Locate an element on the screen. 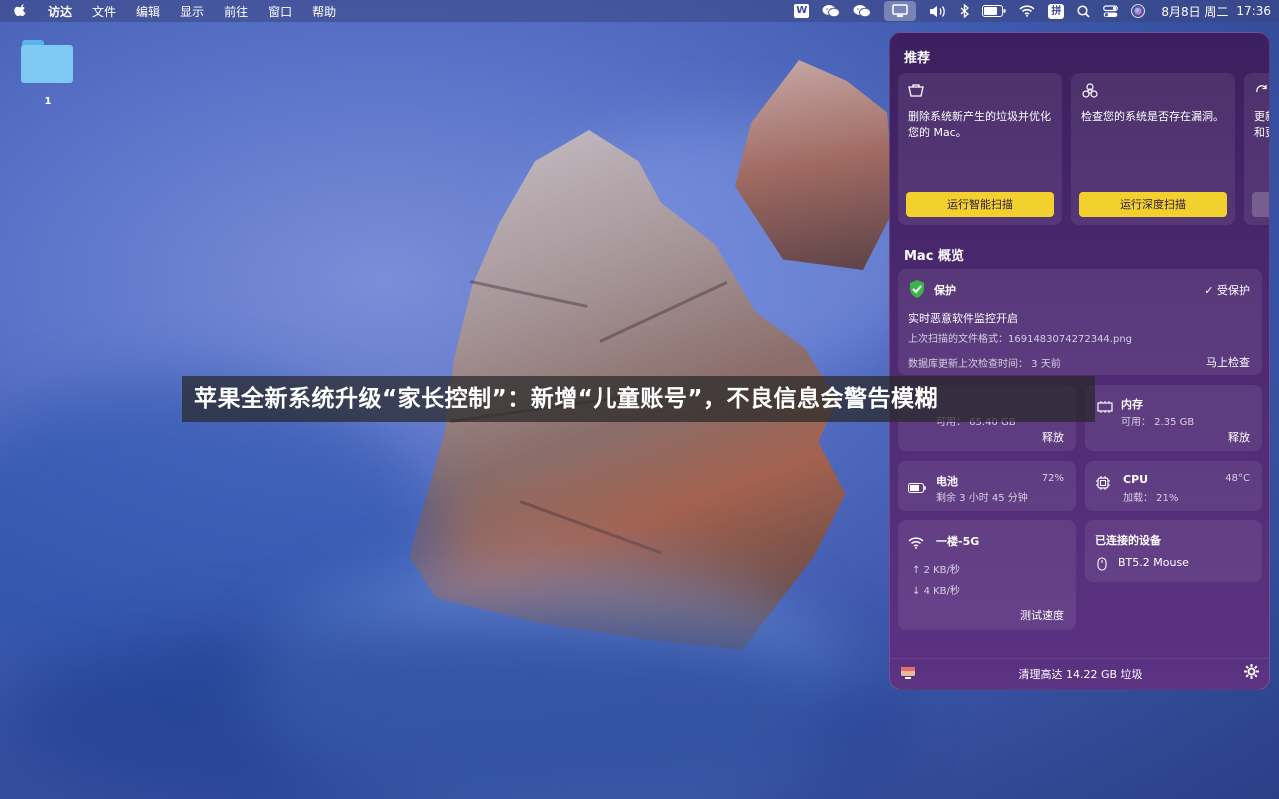 This screenshot has height=799, width=1279. recommend-card-cleanup: 删除系统新产生的垃圾并优化您的 Mac。 运行智能扫描 is located at coordinates (980, 149).